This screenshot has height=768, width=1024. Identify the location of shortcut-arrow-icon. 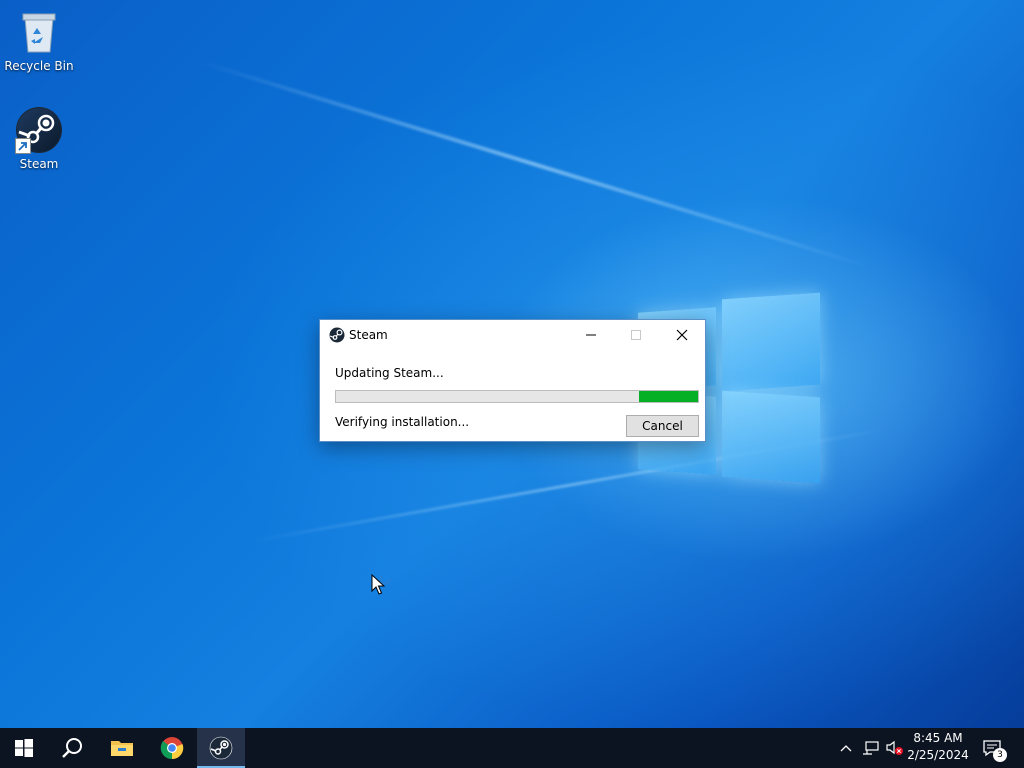
(23, 146).